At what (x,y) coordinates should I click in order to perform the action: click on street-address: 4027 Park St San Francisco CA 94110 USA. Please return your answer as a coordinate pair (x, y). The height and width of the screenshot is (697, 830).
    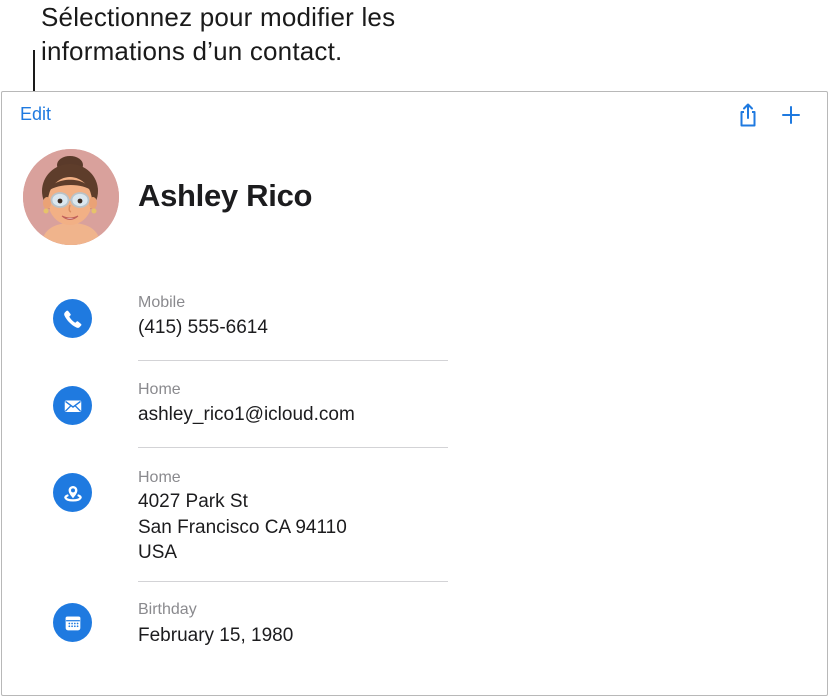
    Looking at the image, I should click on (242, 527).